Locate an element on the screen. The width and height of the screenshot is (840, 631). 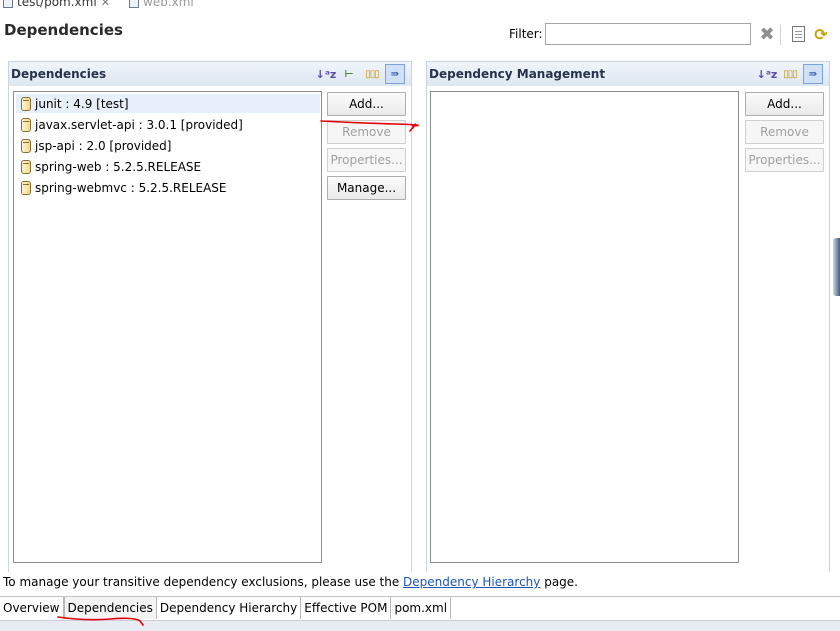
toolbar-separator is located at coordinates (780, 35).